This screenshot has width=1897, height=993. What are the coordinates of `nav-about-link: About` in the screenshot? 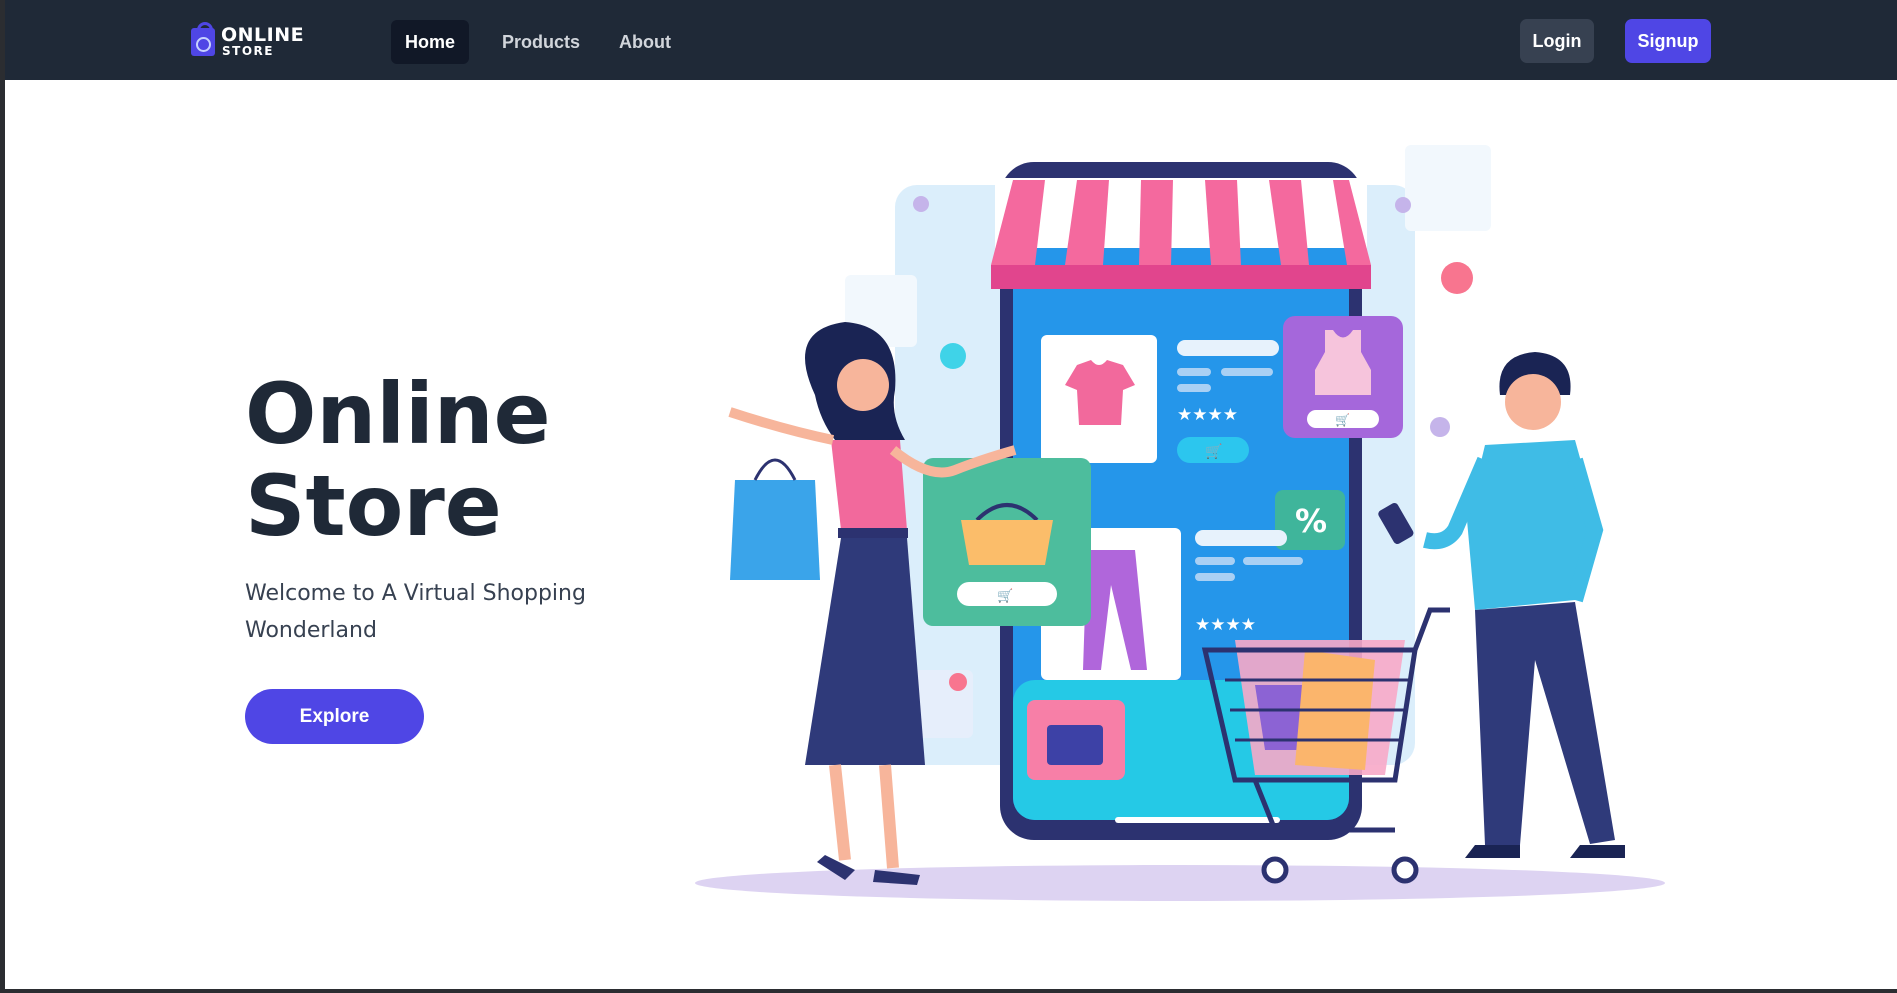 It's located at (645, 42).